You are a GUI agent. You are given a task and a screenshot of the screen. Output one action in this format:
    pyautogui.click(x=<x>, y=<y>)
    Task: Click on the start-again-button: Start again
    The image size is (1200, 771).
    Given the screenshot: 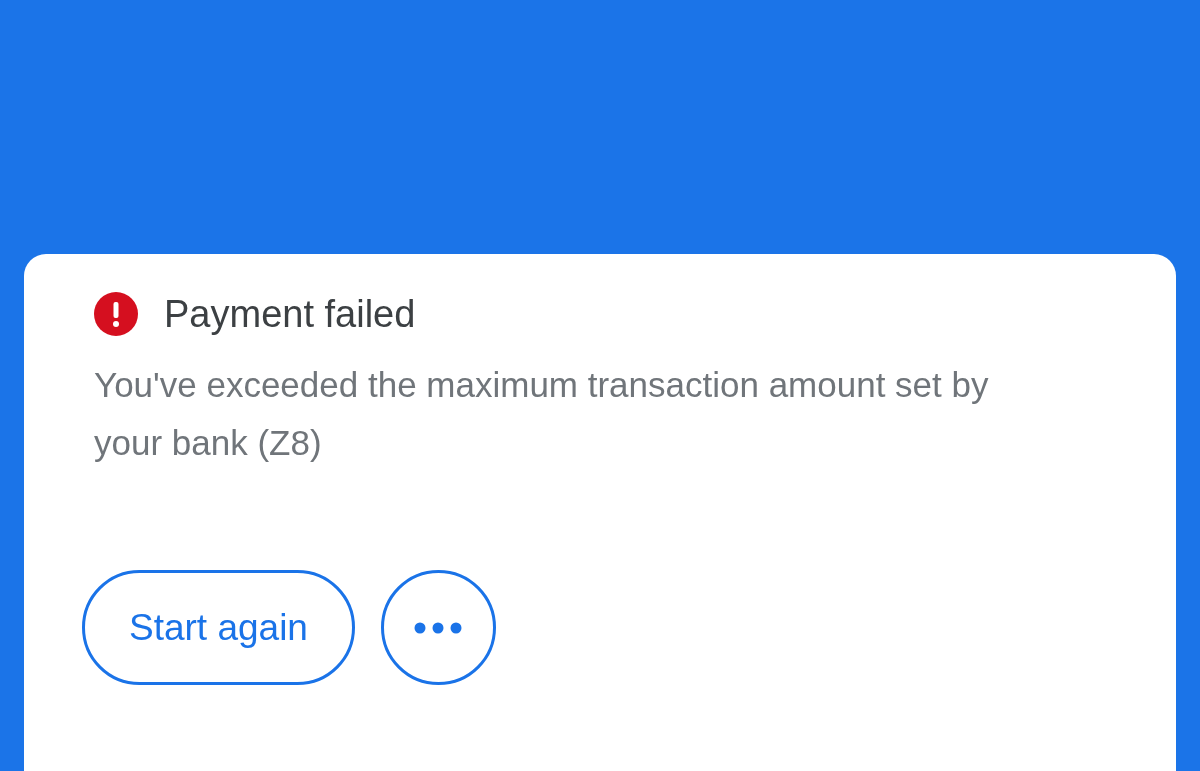 What is the action you would take?
    pyautogui.click(x=218, y=627)
    